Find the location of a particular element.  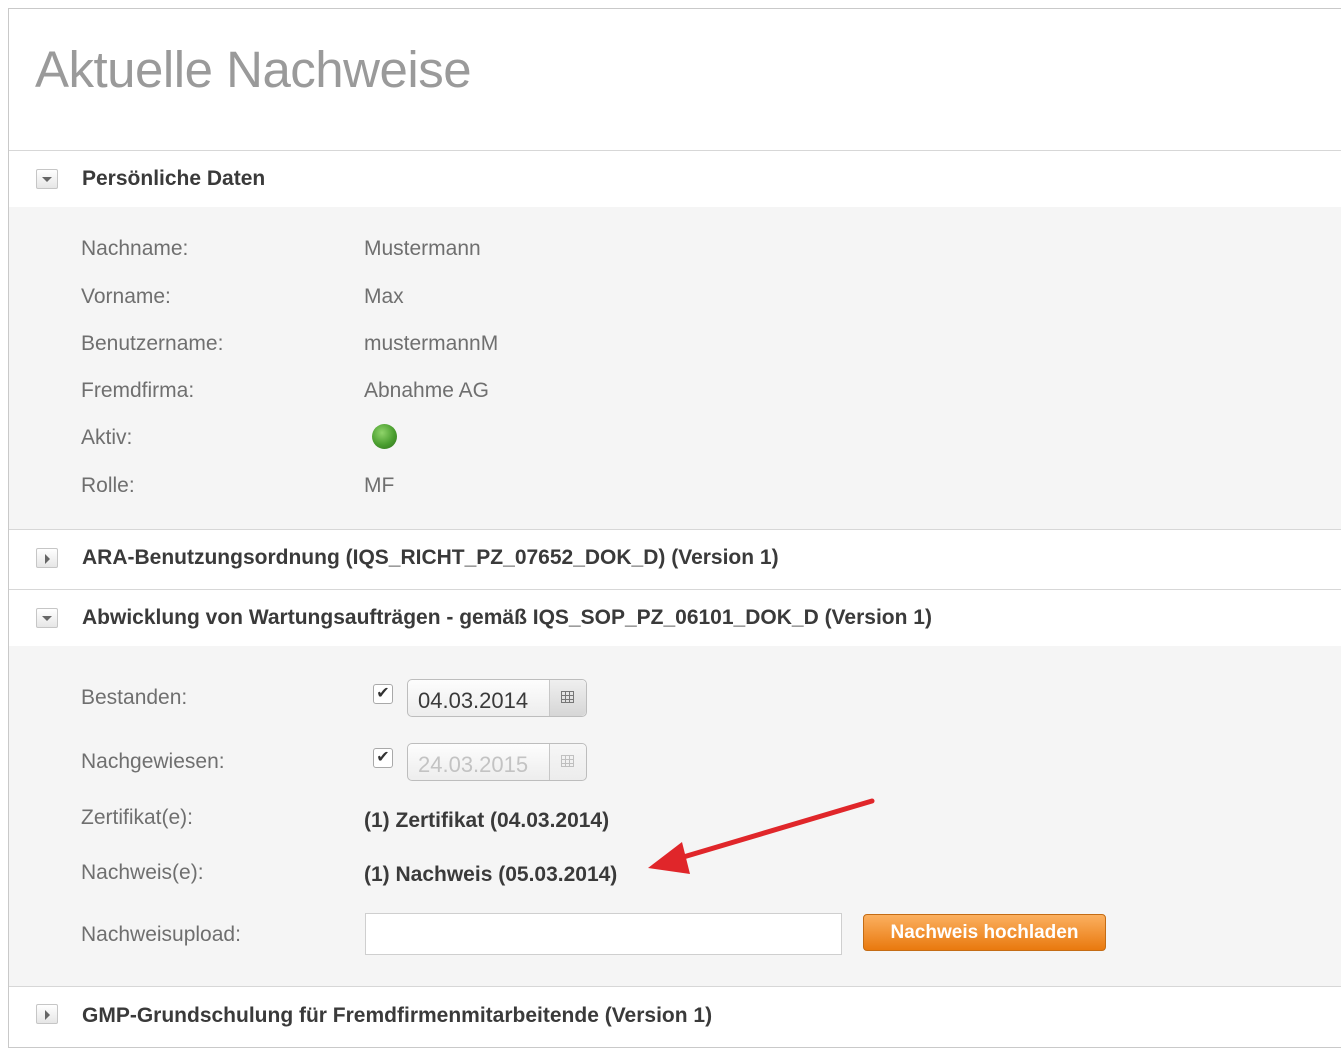

label-zertifikat: Zertifikat(e): is located at coordinates (137, 817).